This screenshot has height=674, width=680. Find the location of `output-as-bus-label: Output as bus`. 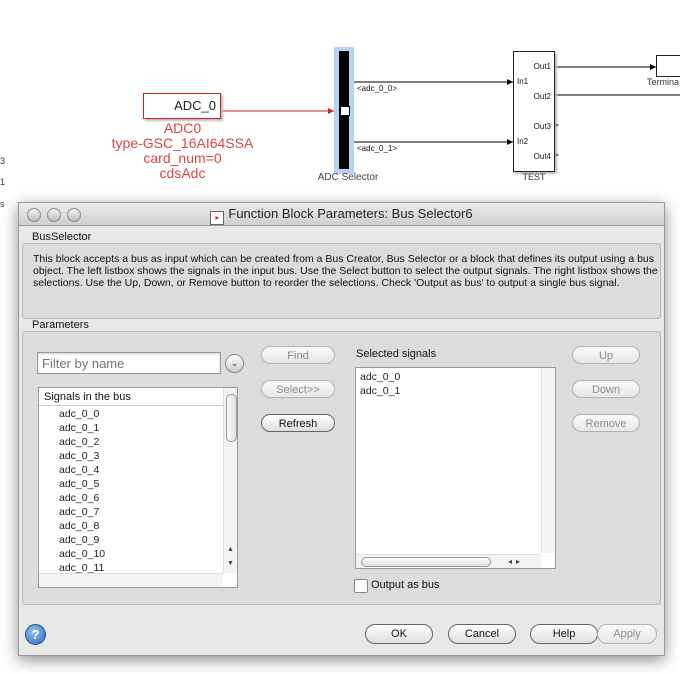

output-as-bus-label: Output as bus is located at coordinates (405, 585).